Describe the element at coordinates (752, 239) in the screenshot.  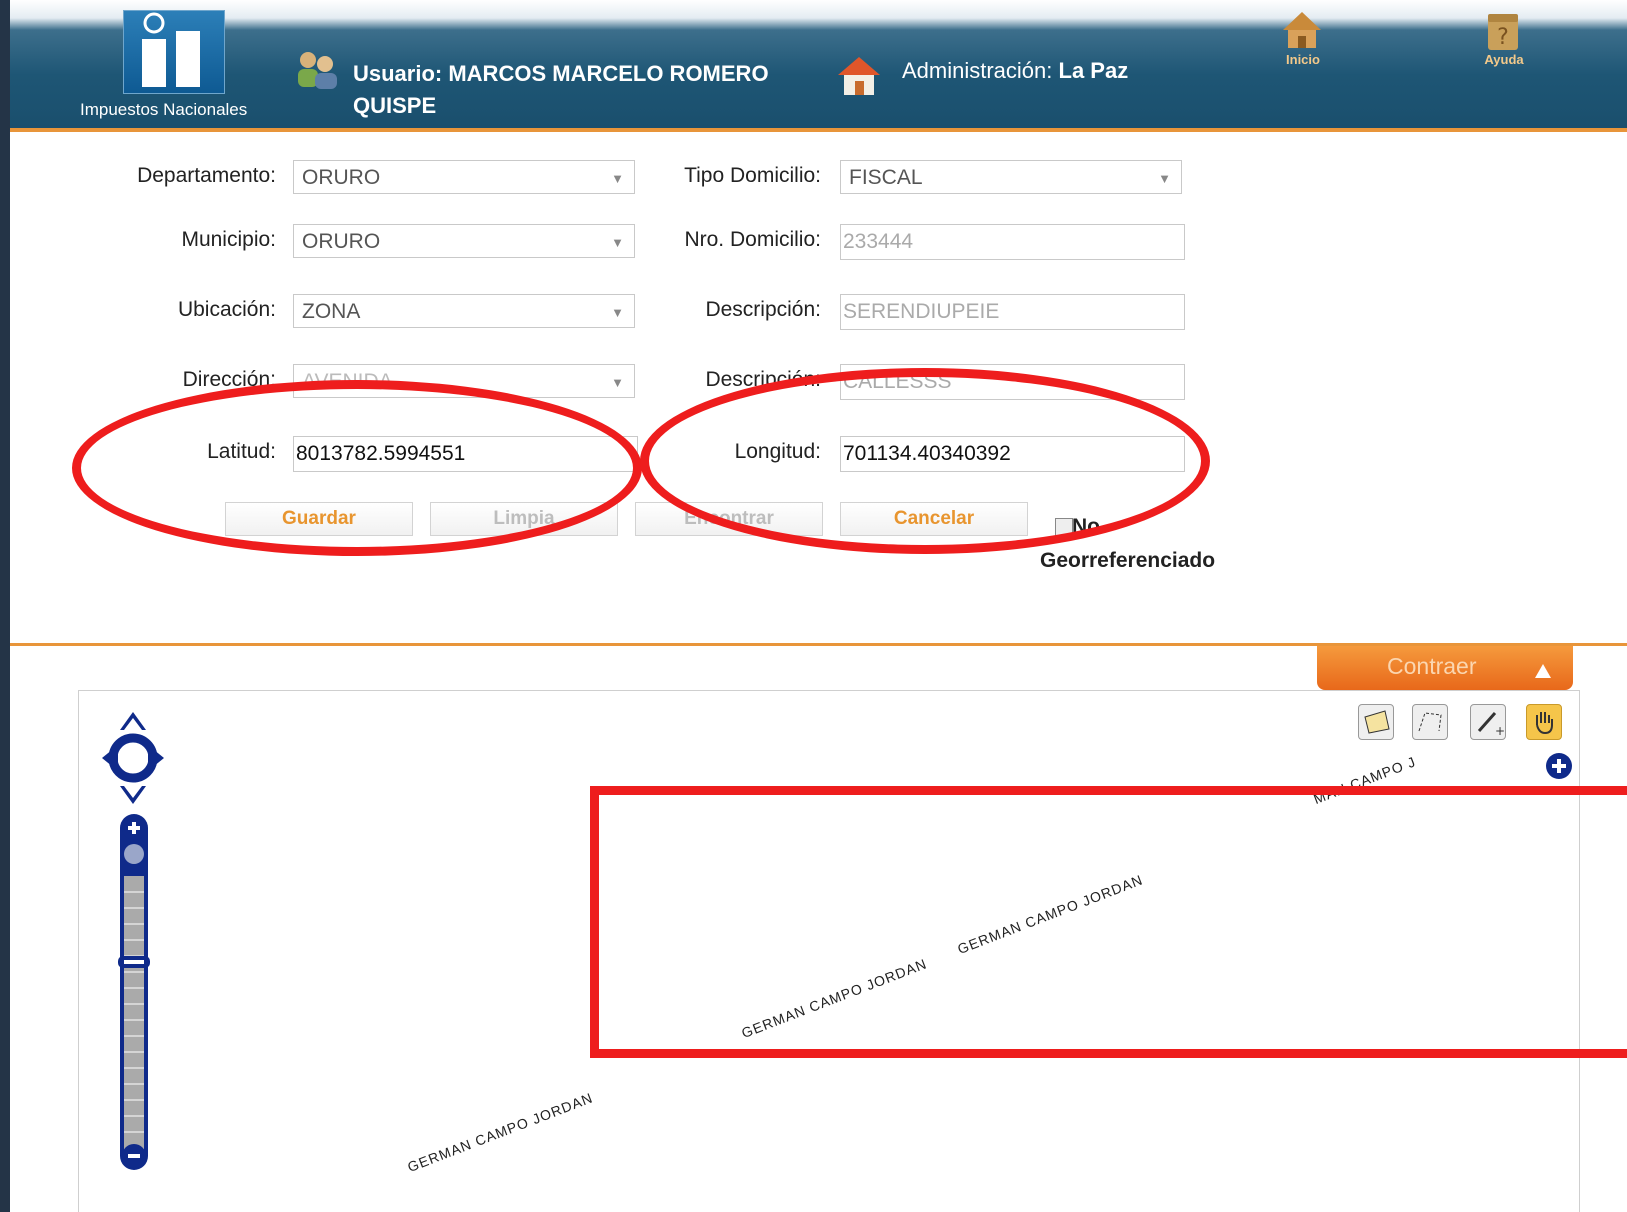
I see `nro-domicilio-label: Nro. Domicilio:` at that location.